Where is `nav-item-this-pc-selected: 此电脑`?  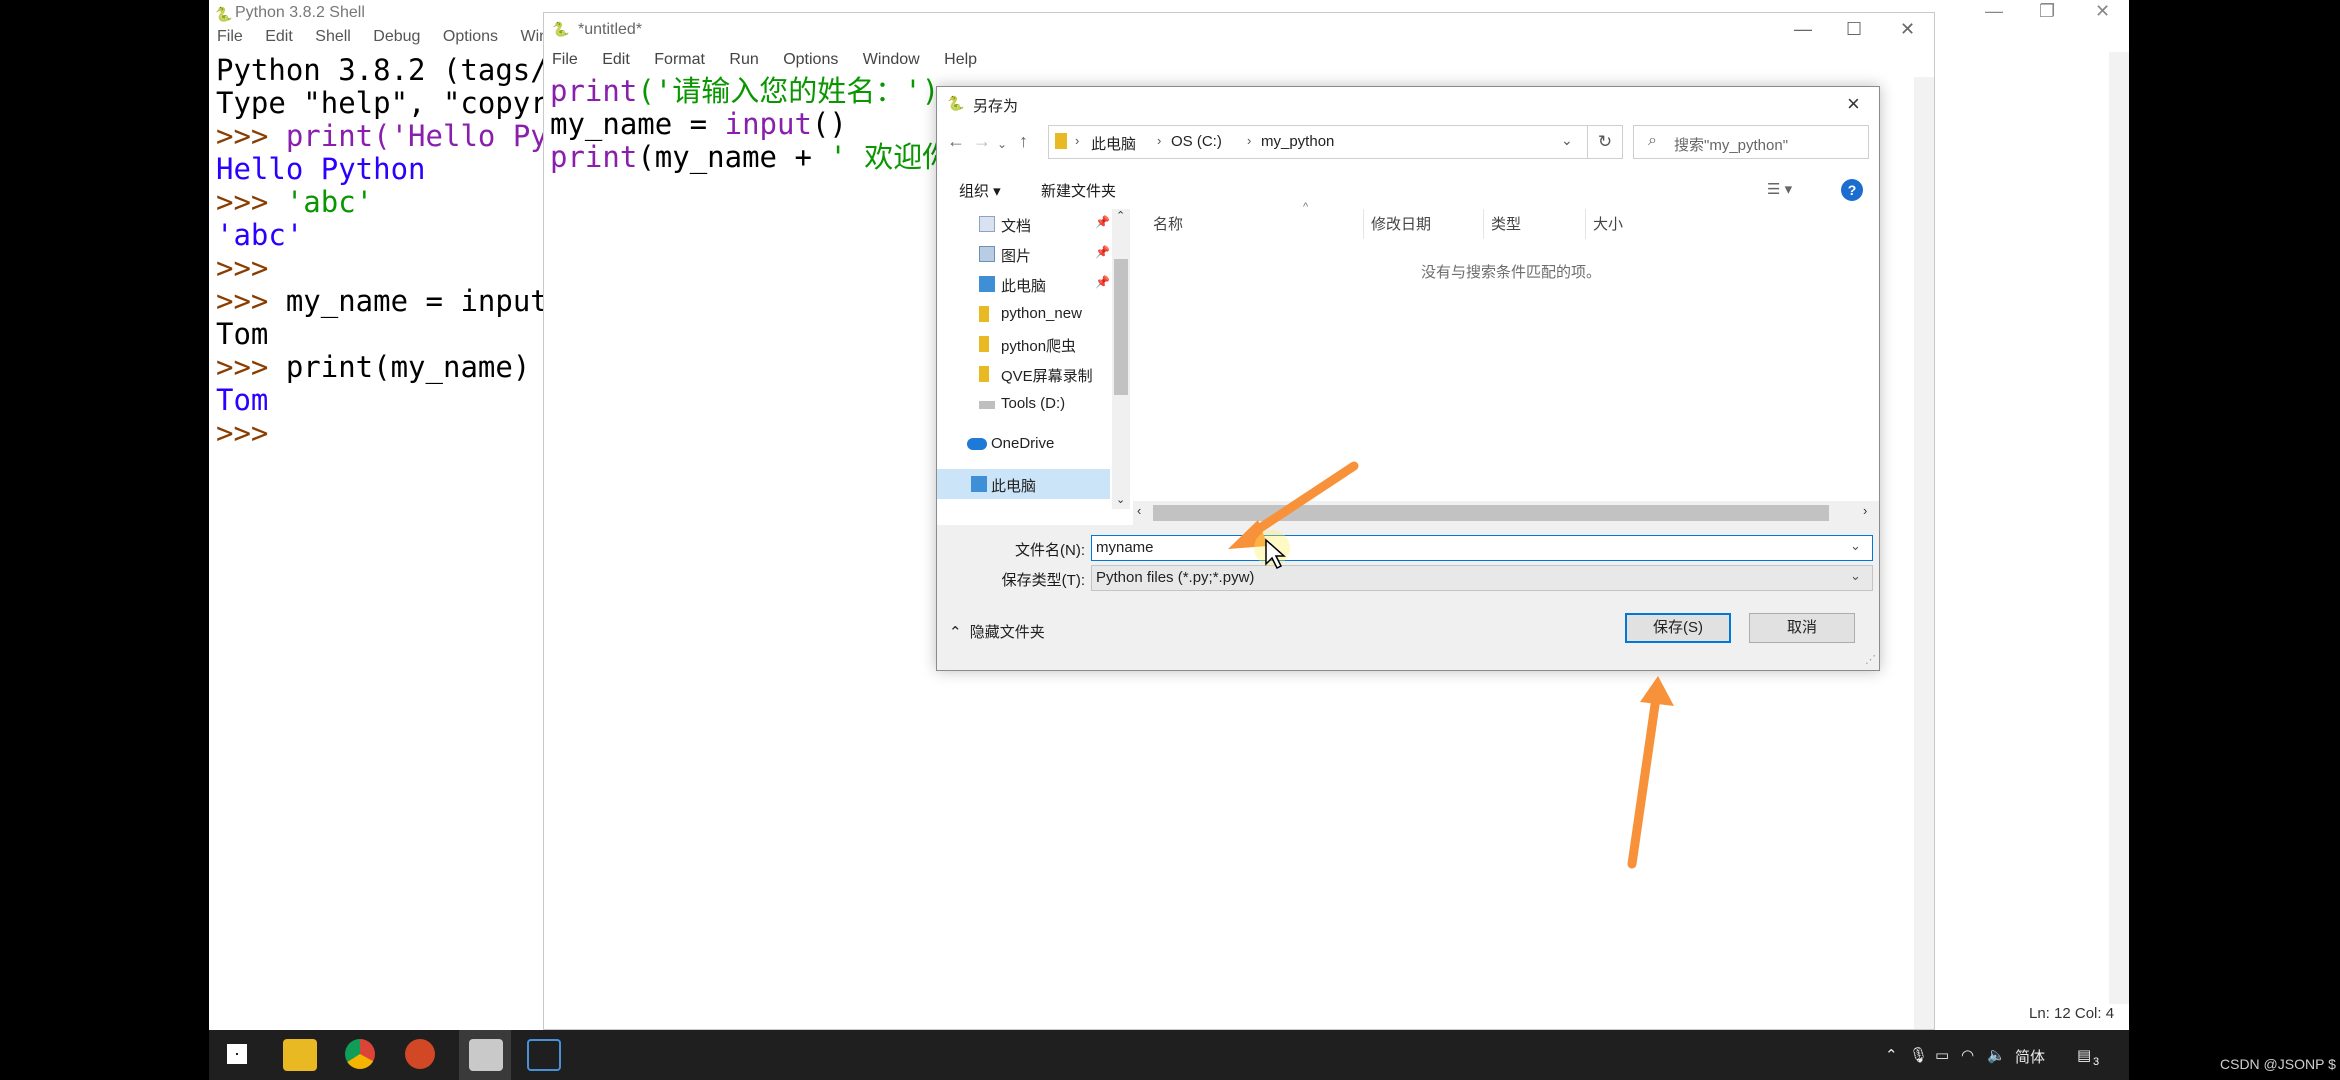 nav-item-this-pc-selected: 此电脑 is located at coordinates (1023, 484).